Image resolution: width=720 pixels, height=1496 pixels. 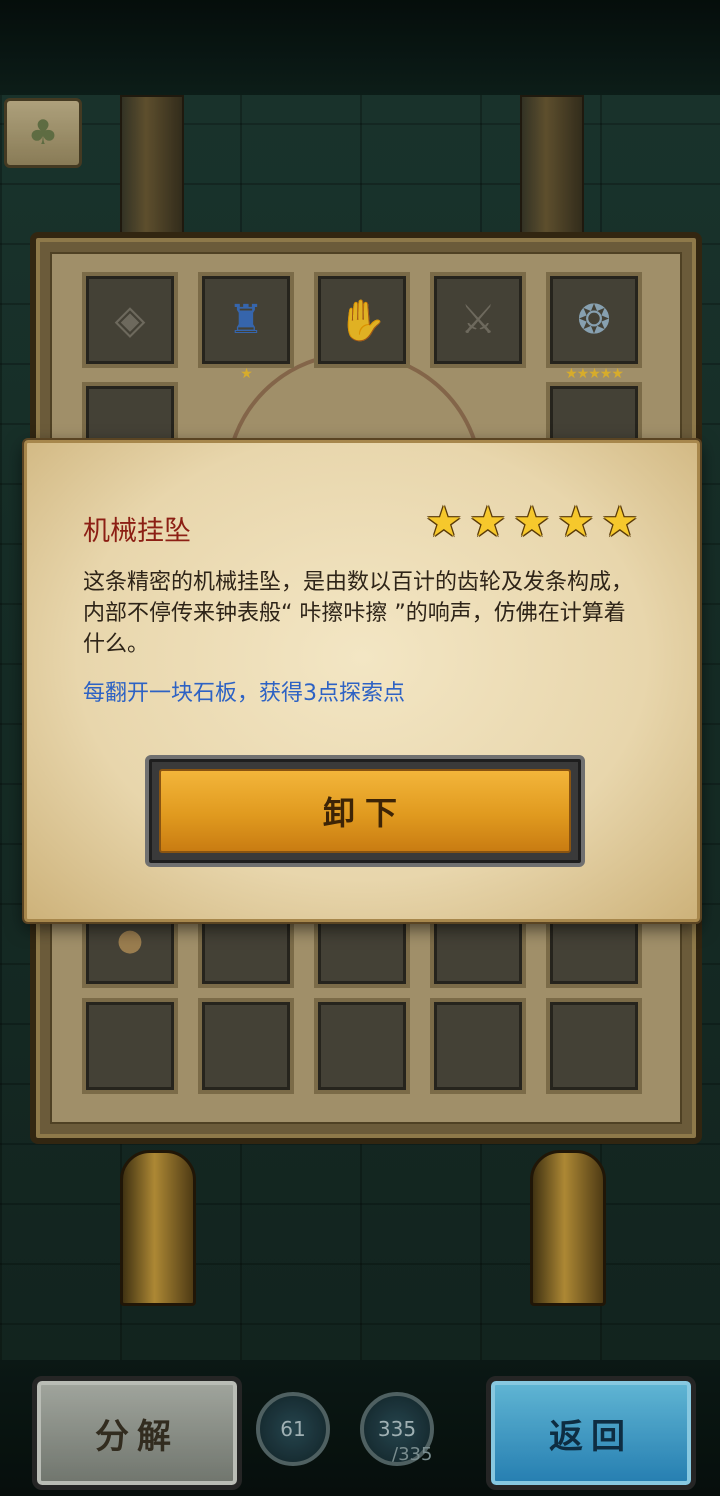 I want to click on item-star-rating: ★ ★ ★ ★ ★, so click(x=534, y=522).